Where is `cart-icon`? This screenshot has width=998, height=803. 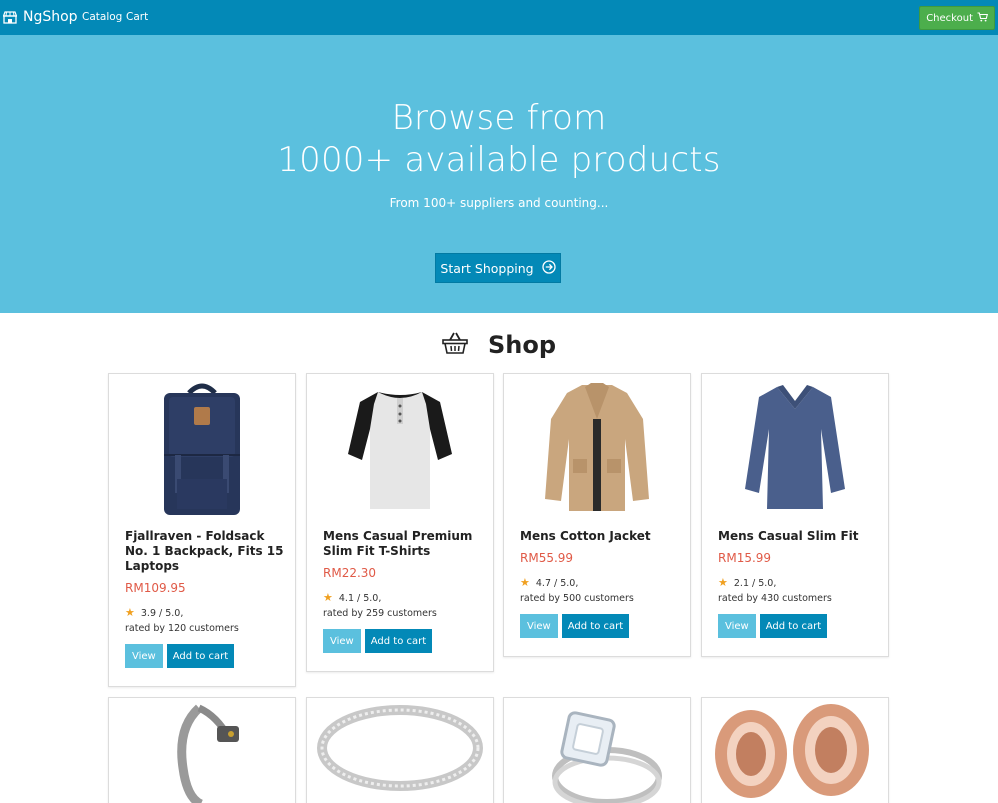
cart-icon is located at coordinates (983, 18).